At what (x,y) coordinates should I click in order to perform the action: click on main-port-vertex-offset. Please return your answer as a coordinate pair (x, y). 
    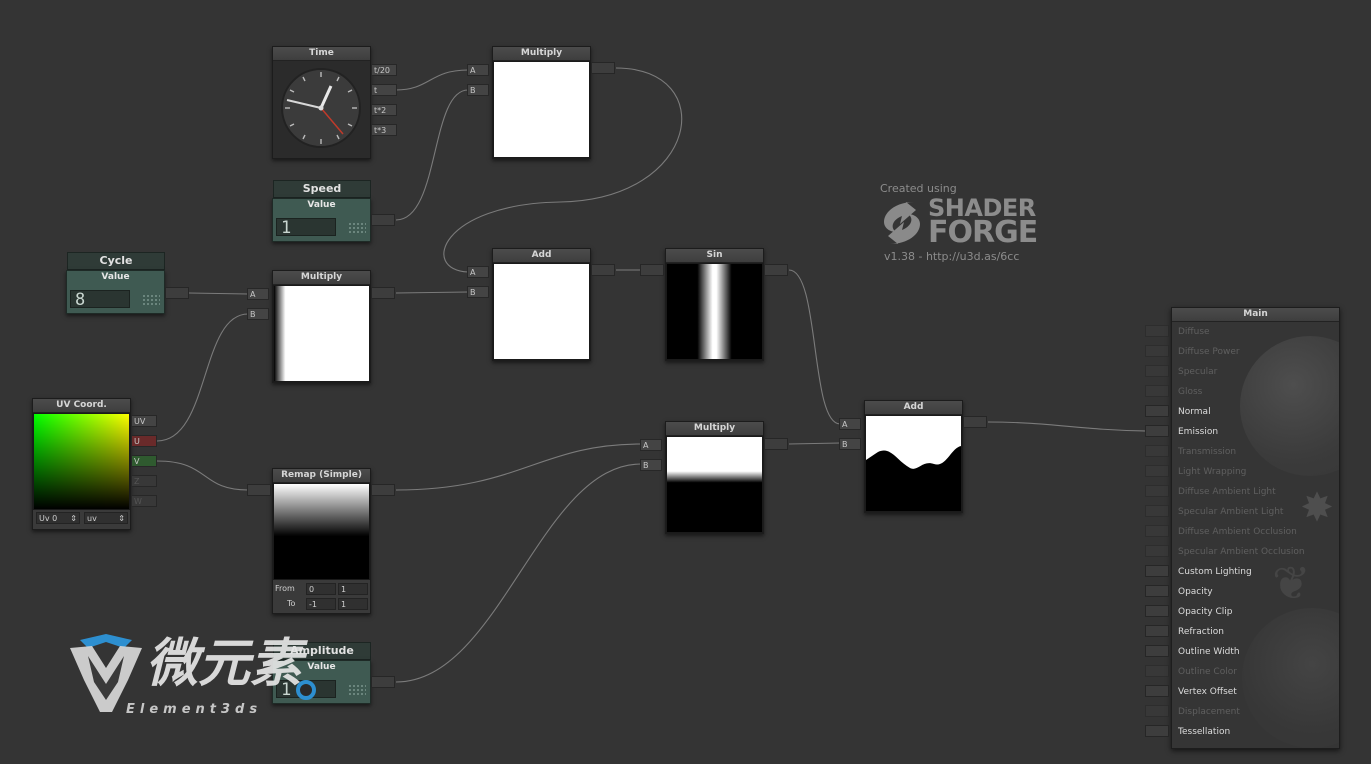
    Looking at the image, I should click on (1157, 691).